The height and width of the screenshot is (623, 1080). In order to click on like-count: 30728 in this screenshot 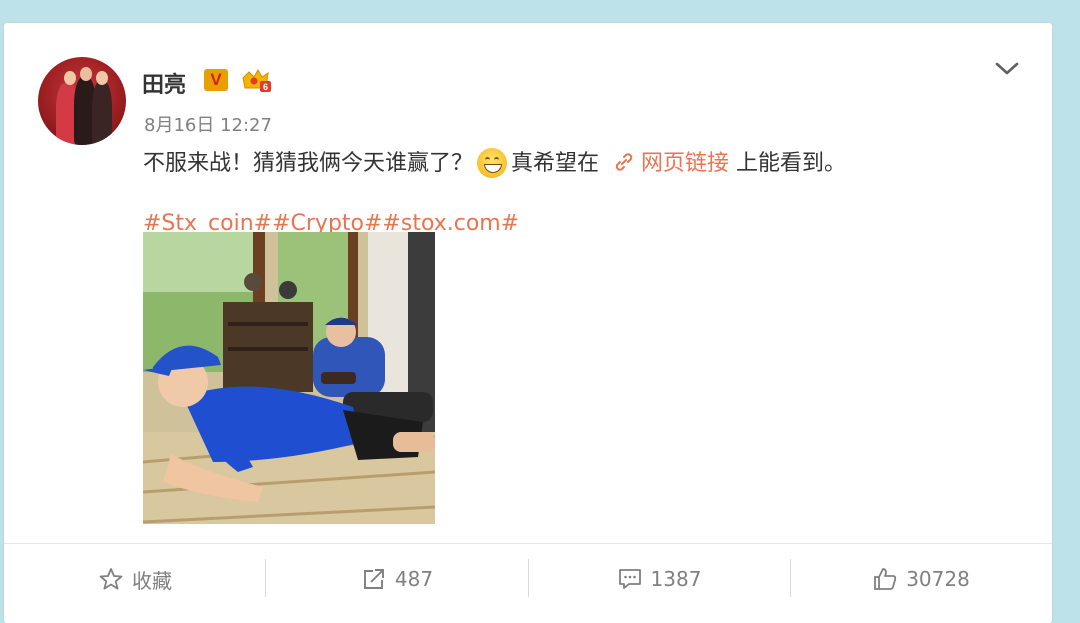, I will do `click(938, 579)`.